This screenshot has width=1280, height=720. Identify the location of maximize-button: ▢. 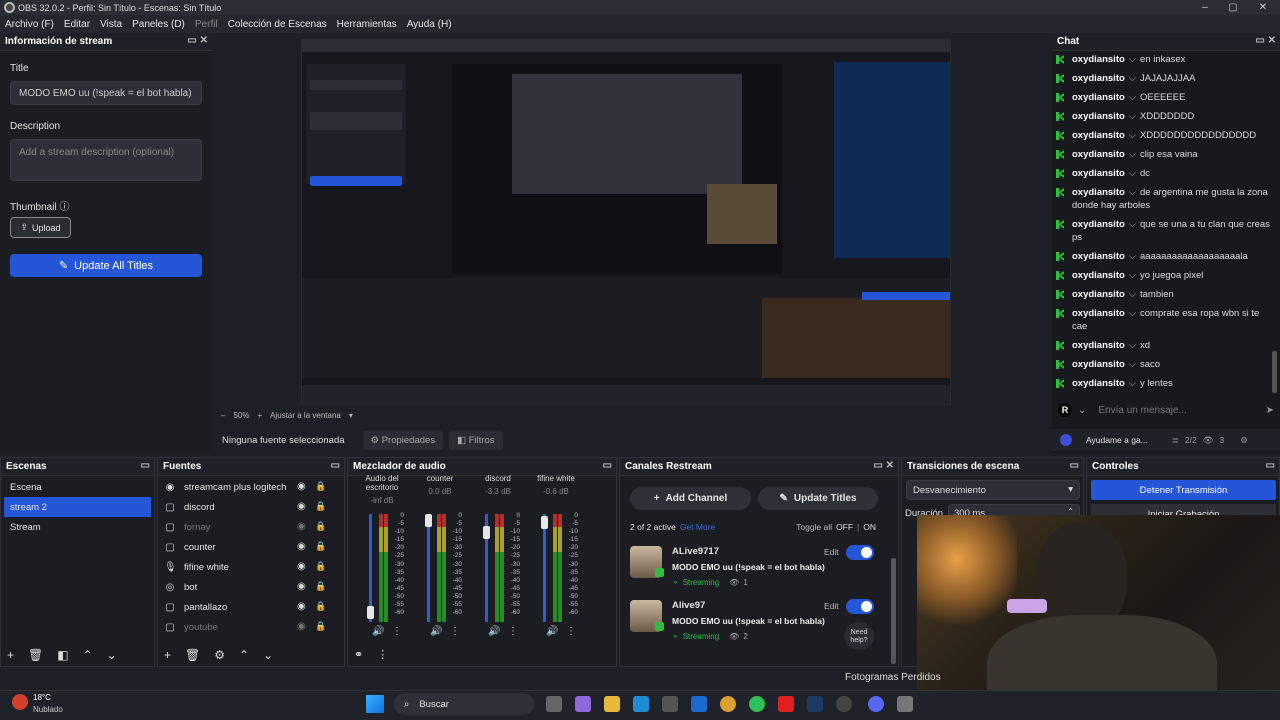
(1233, 7).